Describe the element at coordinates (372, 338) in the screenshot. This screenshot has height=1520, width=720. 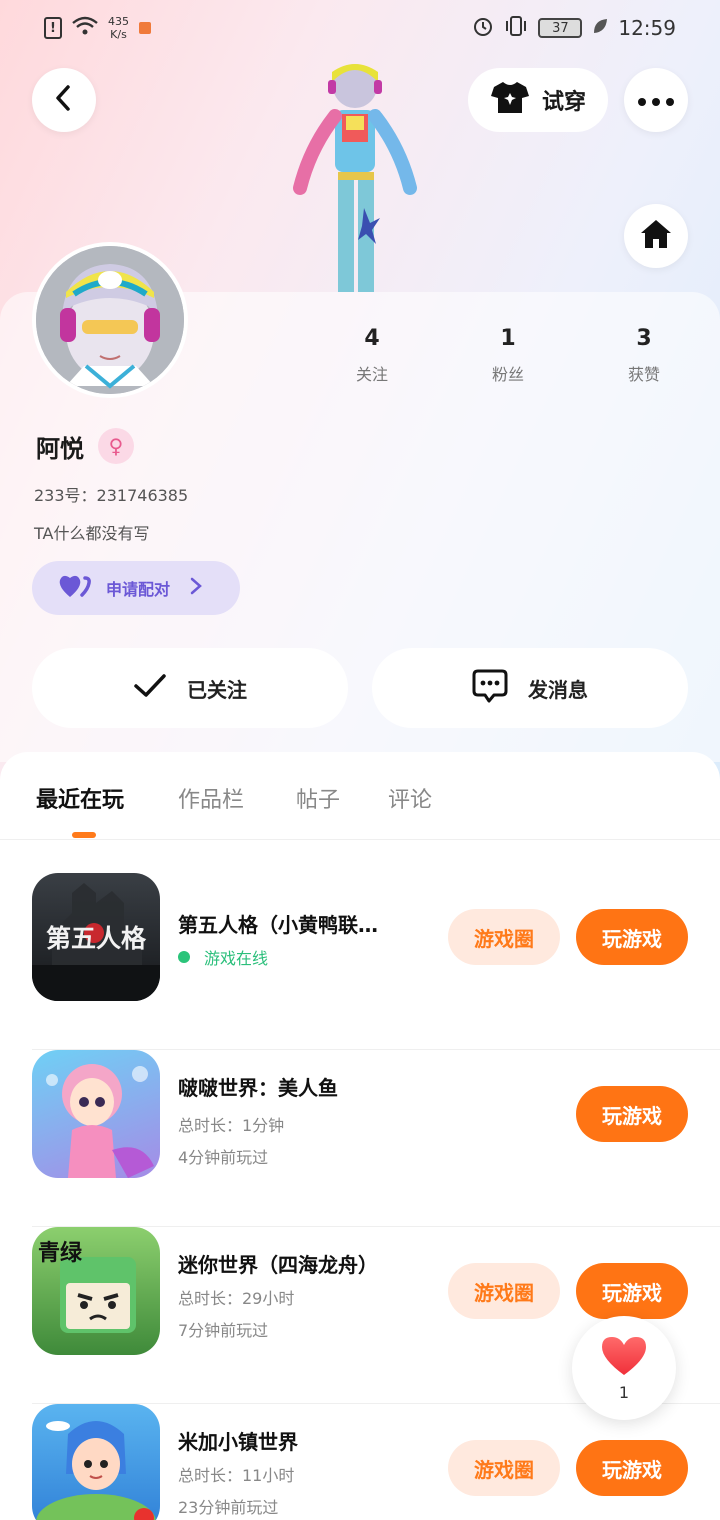
I see `stat-following-value: 4` at that location.